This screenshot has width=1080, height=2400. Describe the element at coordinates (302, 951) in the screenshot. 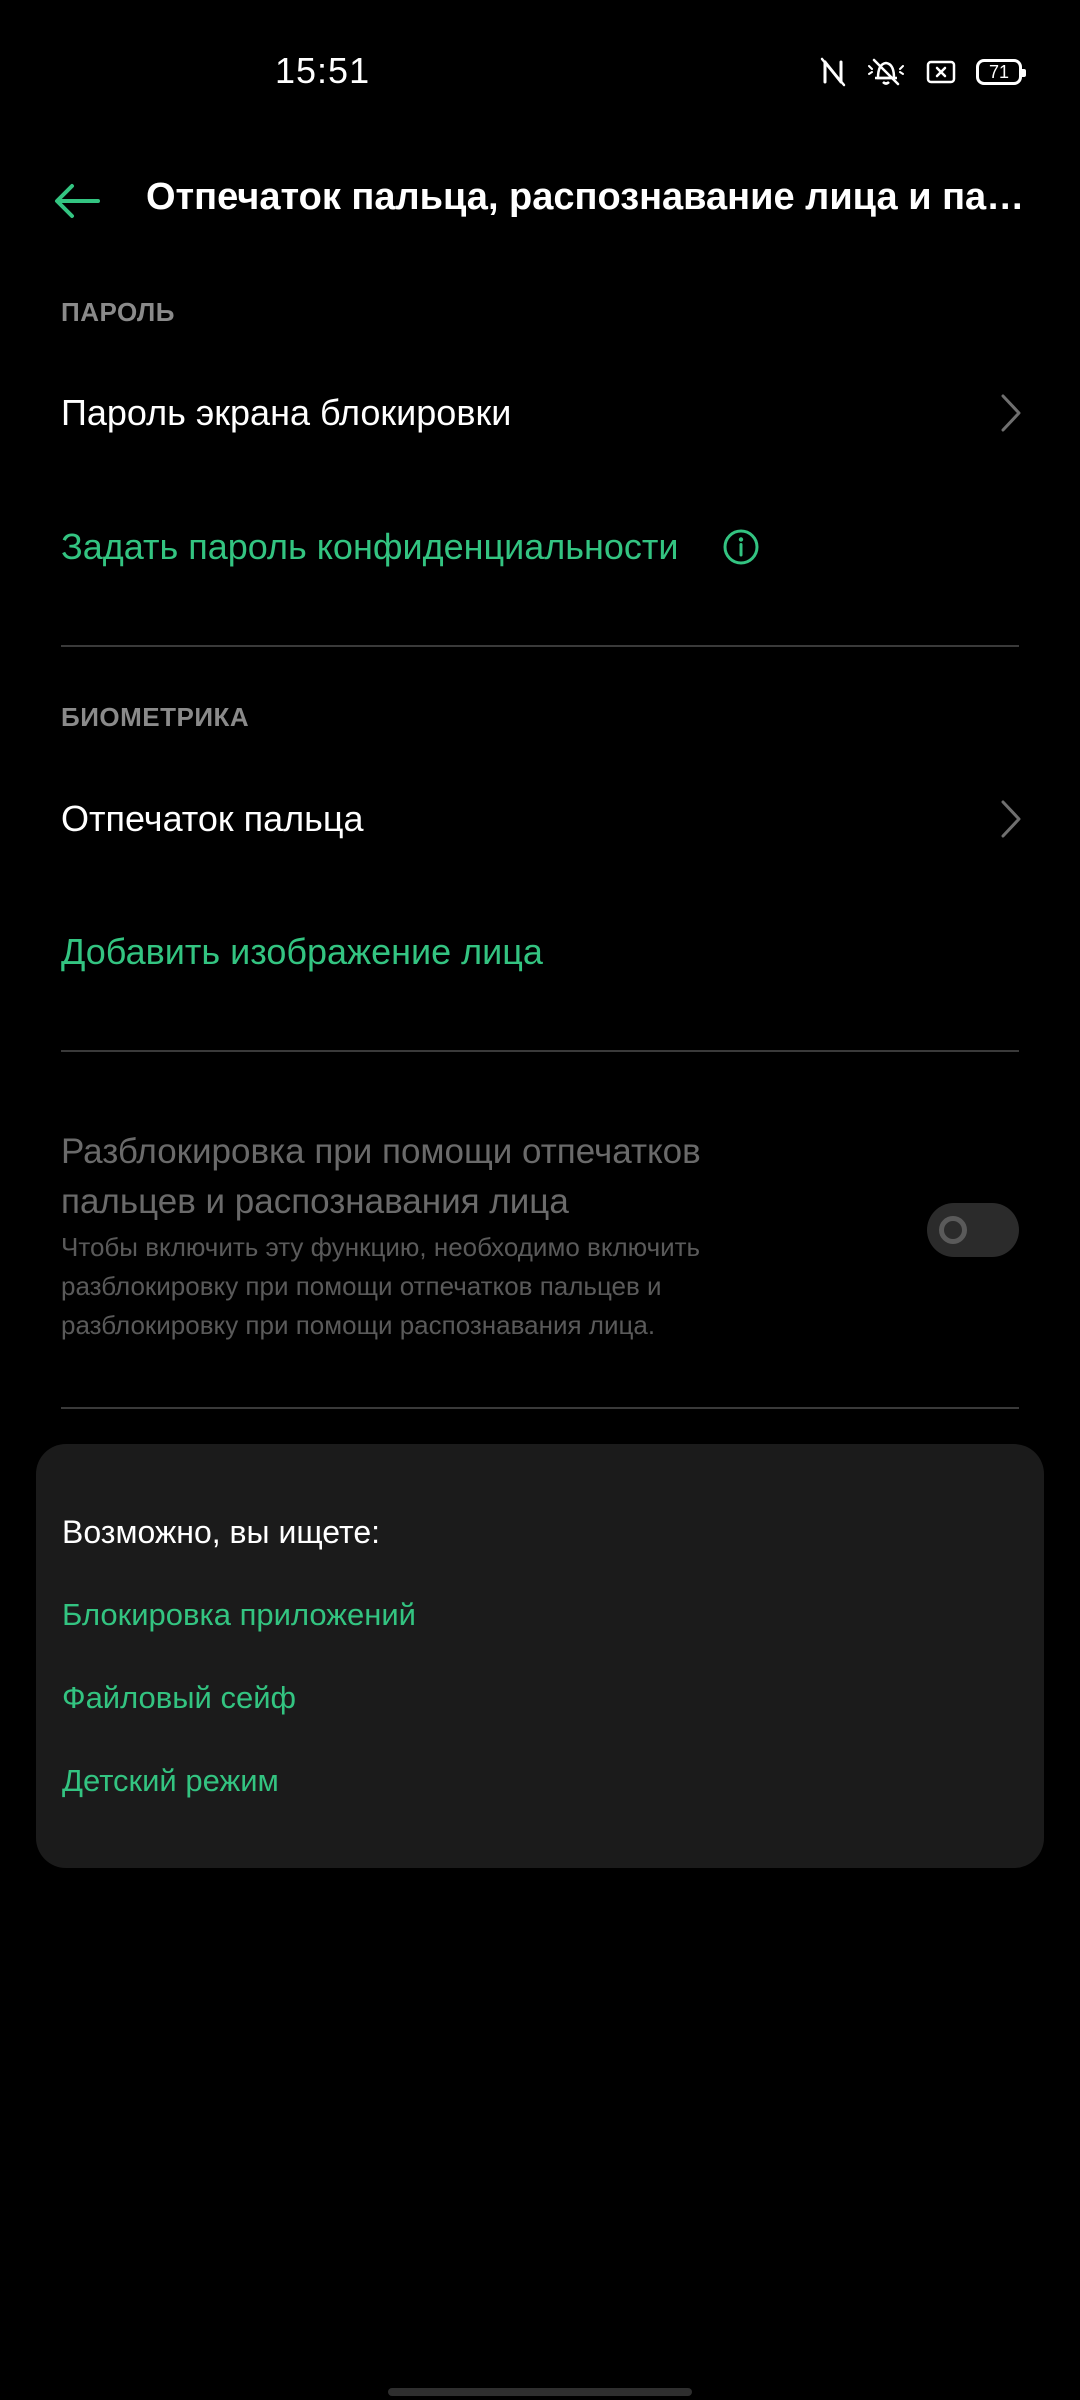

I see `add-face-label: Добавить изображение лица` at that location.